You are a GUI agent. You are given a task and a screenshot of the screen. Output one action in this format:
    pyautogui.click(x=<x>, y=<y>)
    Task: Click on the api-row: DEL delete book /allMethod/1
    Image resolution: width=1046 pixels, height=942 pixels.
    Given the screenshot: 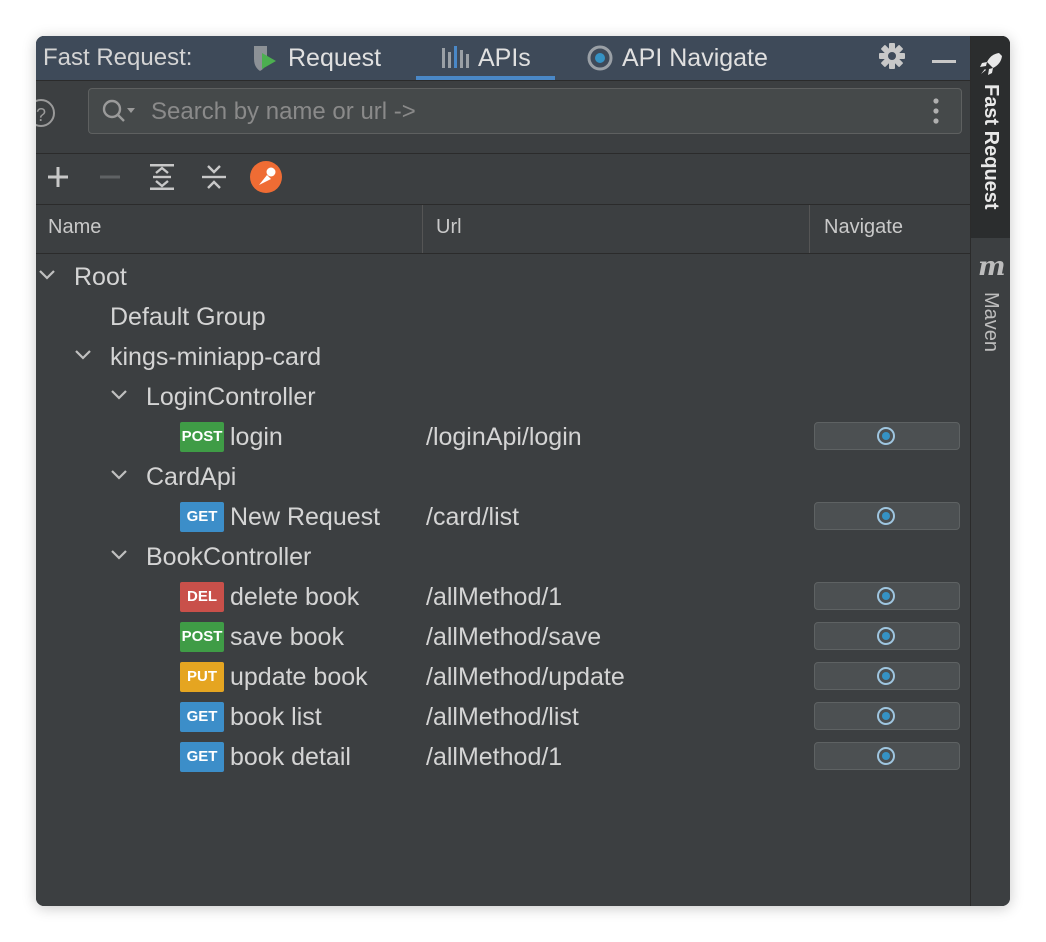 What is the action you would take?
    pyautogui.click(x=503, y=599)
    